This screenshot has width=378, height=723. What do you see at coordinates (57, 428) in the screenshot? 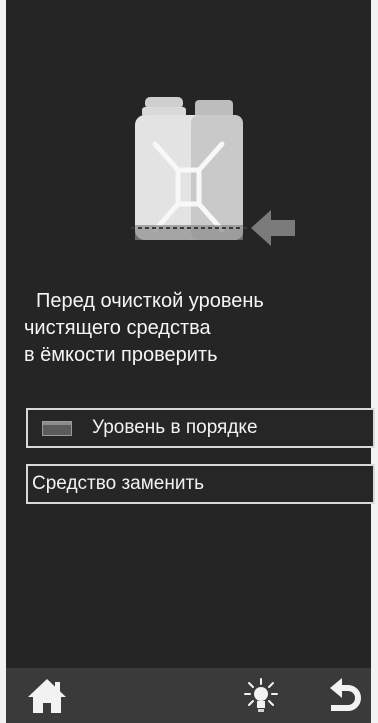
I see `level-indicator-icon` at bounding box center [57, 428].